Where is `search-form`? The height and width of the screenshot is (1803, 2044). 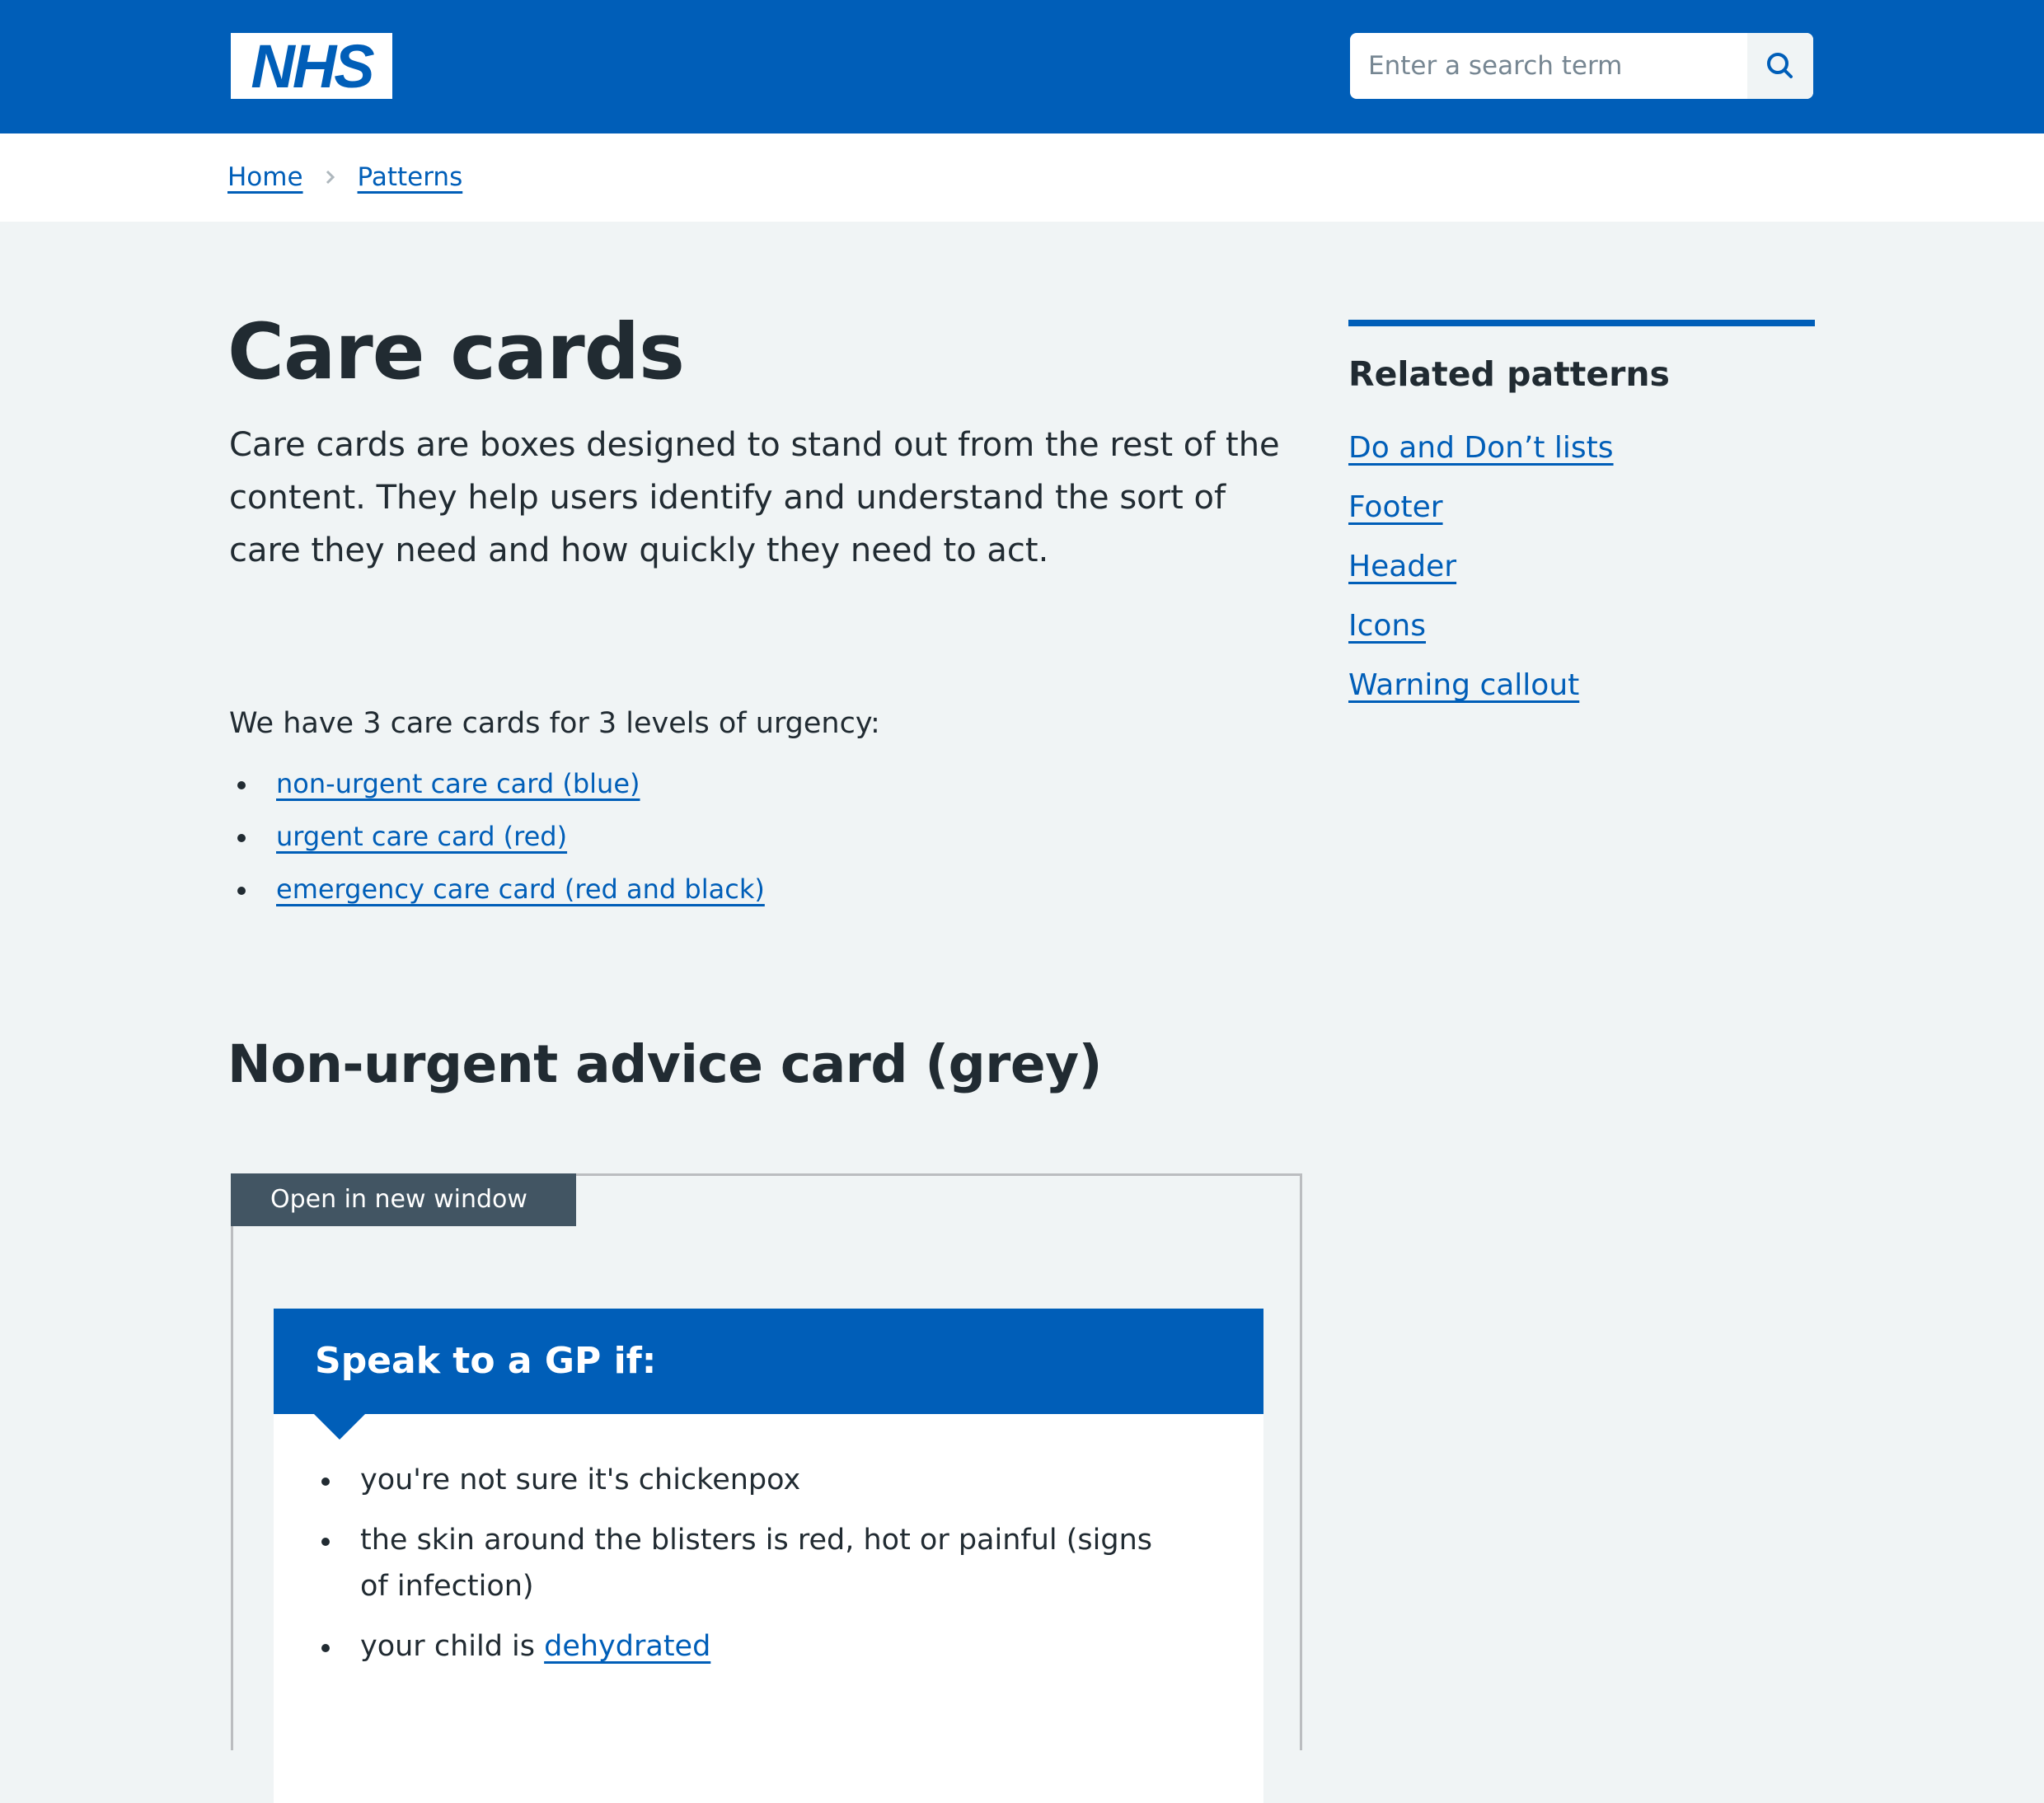
search-form is located at coordinates (1581, 66).